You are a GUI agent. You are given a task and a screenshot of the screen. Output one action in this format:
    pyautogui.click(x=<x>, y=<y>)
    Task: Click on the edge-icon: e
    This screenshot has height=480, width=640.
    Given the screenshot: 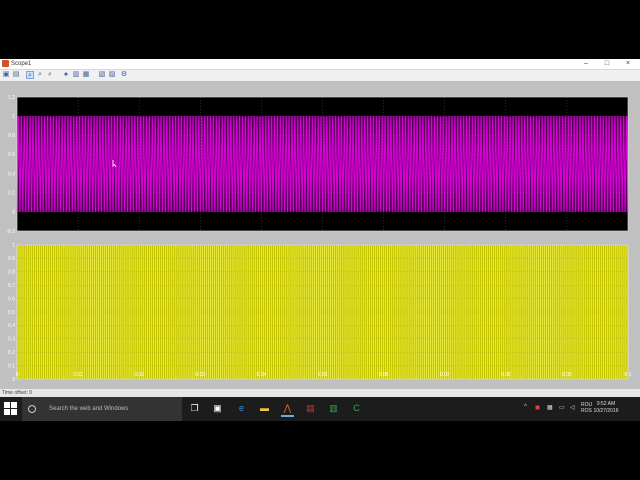 What is the action you would take?
    pyautogui.click(x=241, y=408)
    